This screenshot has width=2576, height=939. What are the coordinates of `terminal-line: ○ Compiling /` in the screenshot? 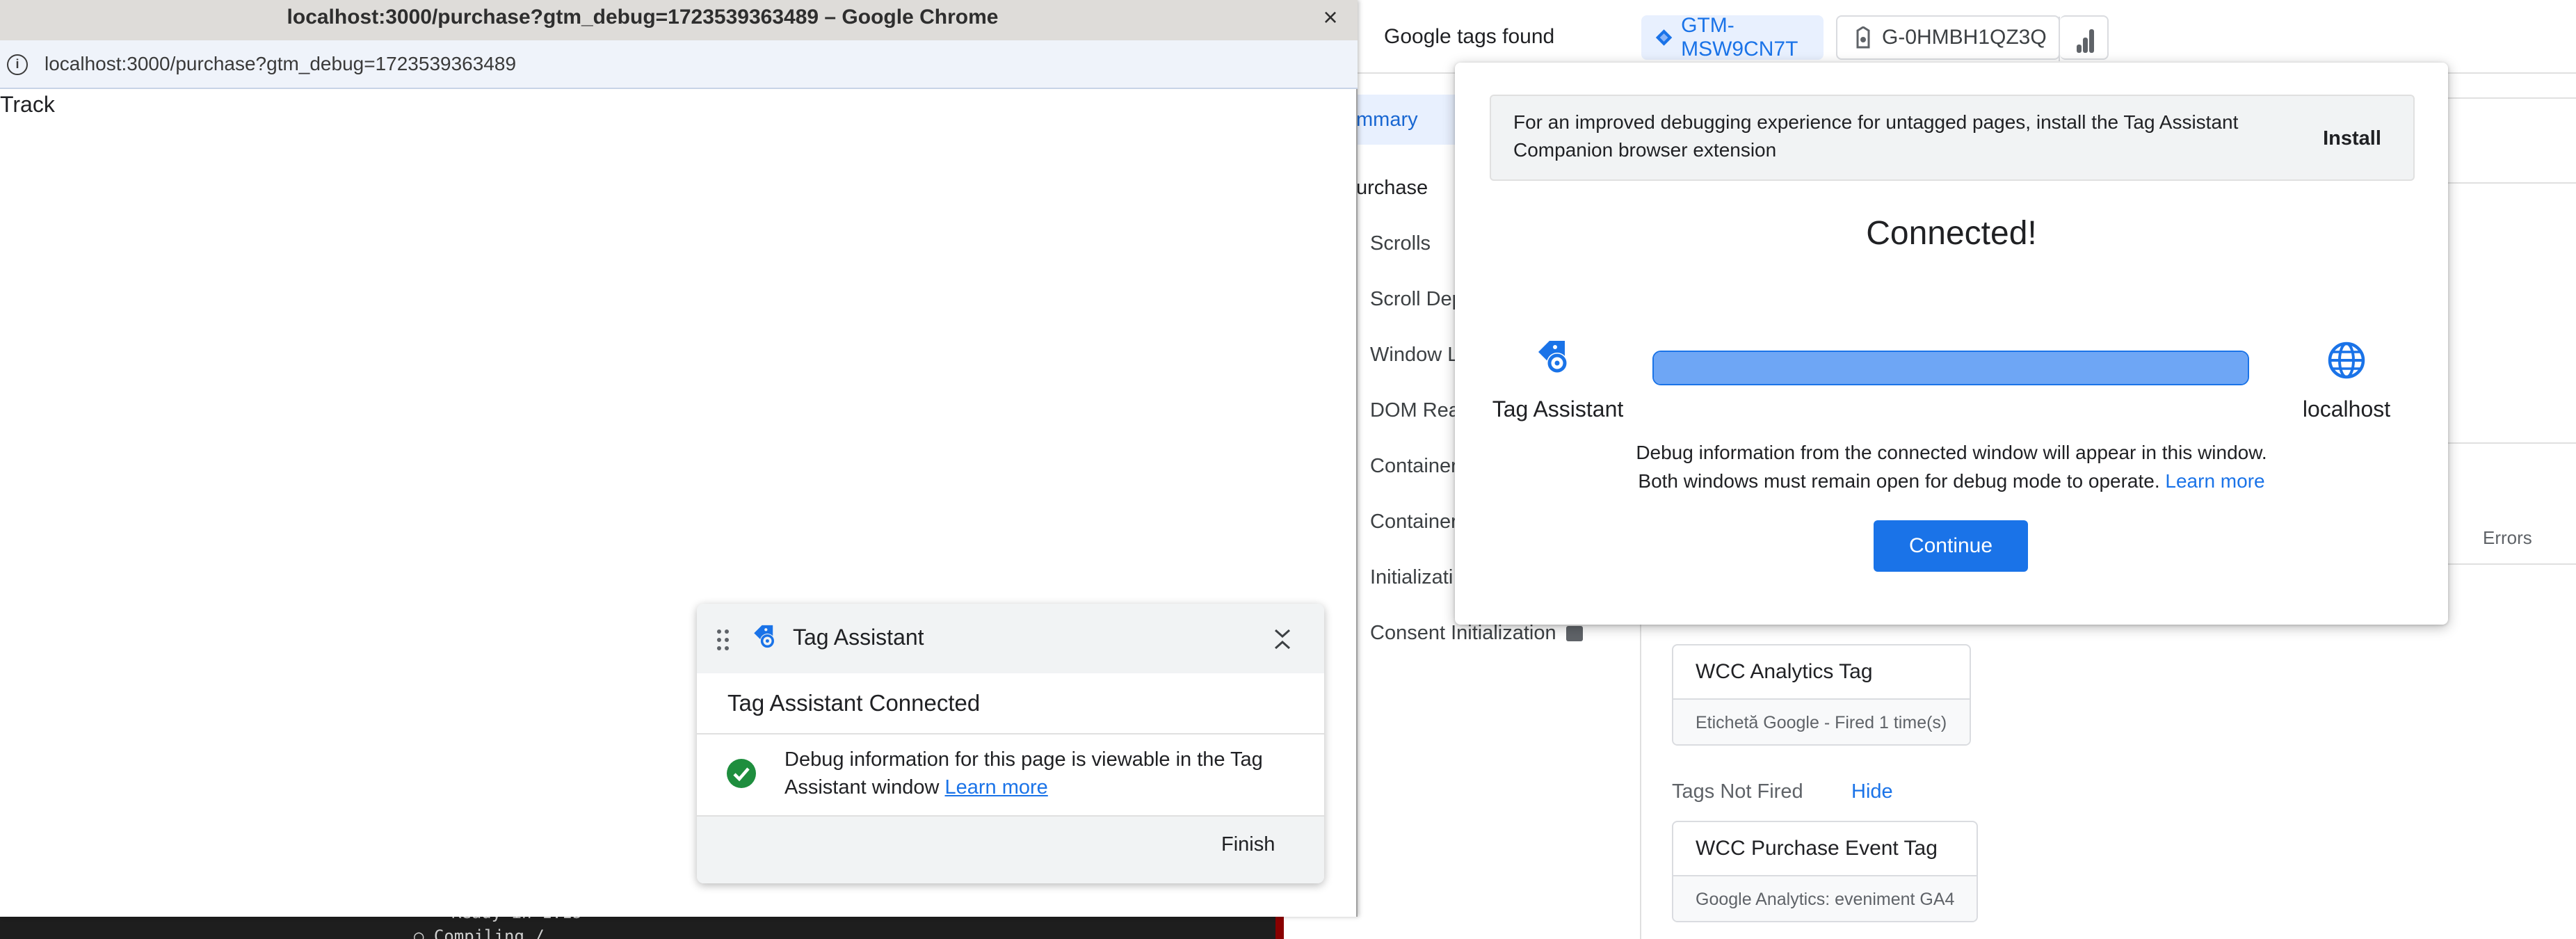 It's located at (479, 932).